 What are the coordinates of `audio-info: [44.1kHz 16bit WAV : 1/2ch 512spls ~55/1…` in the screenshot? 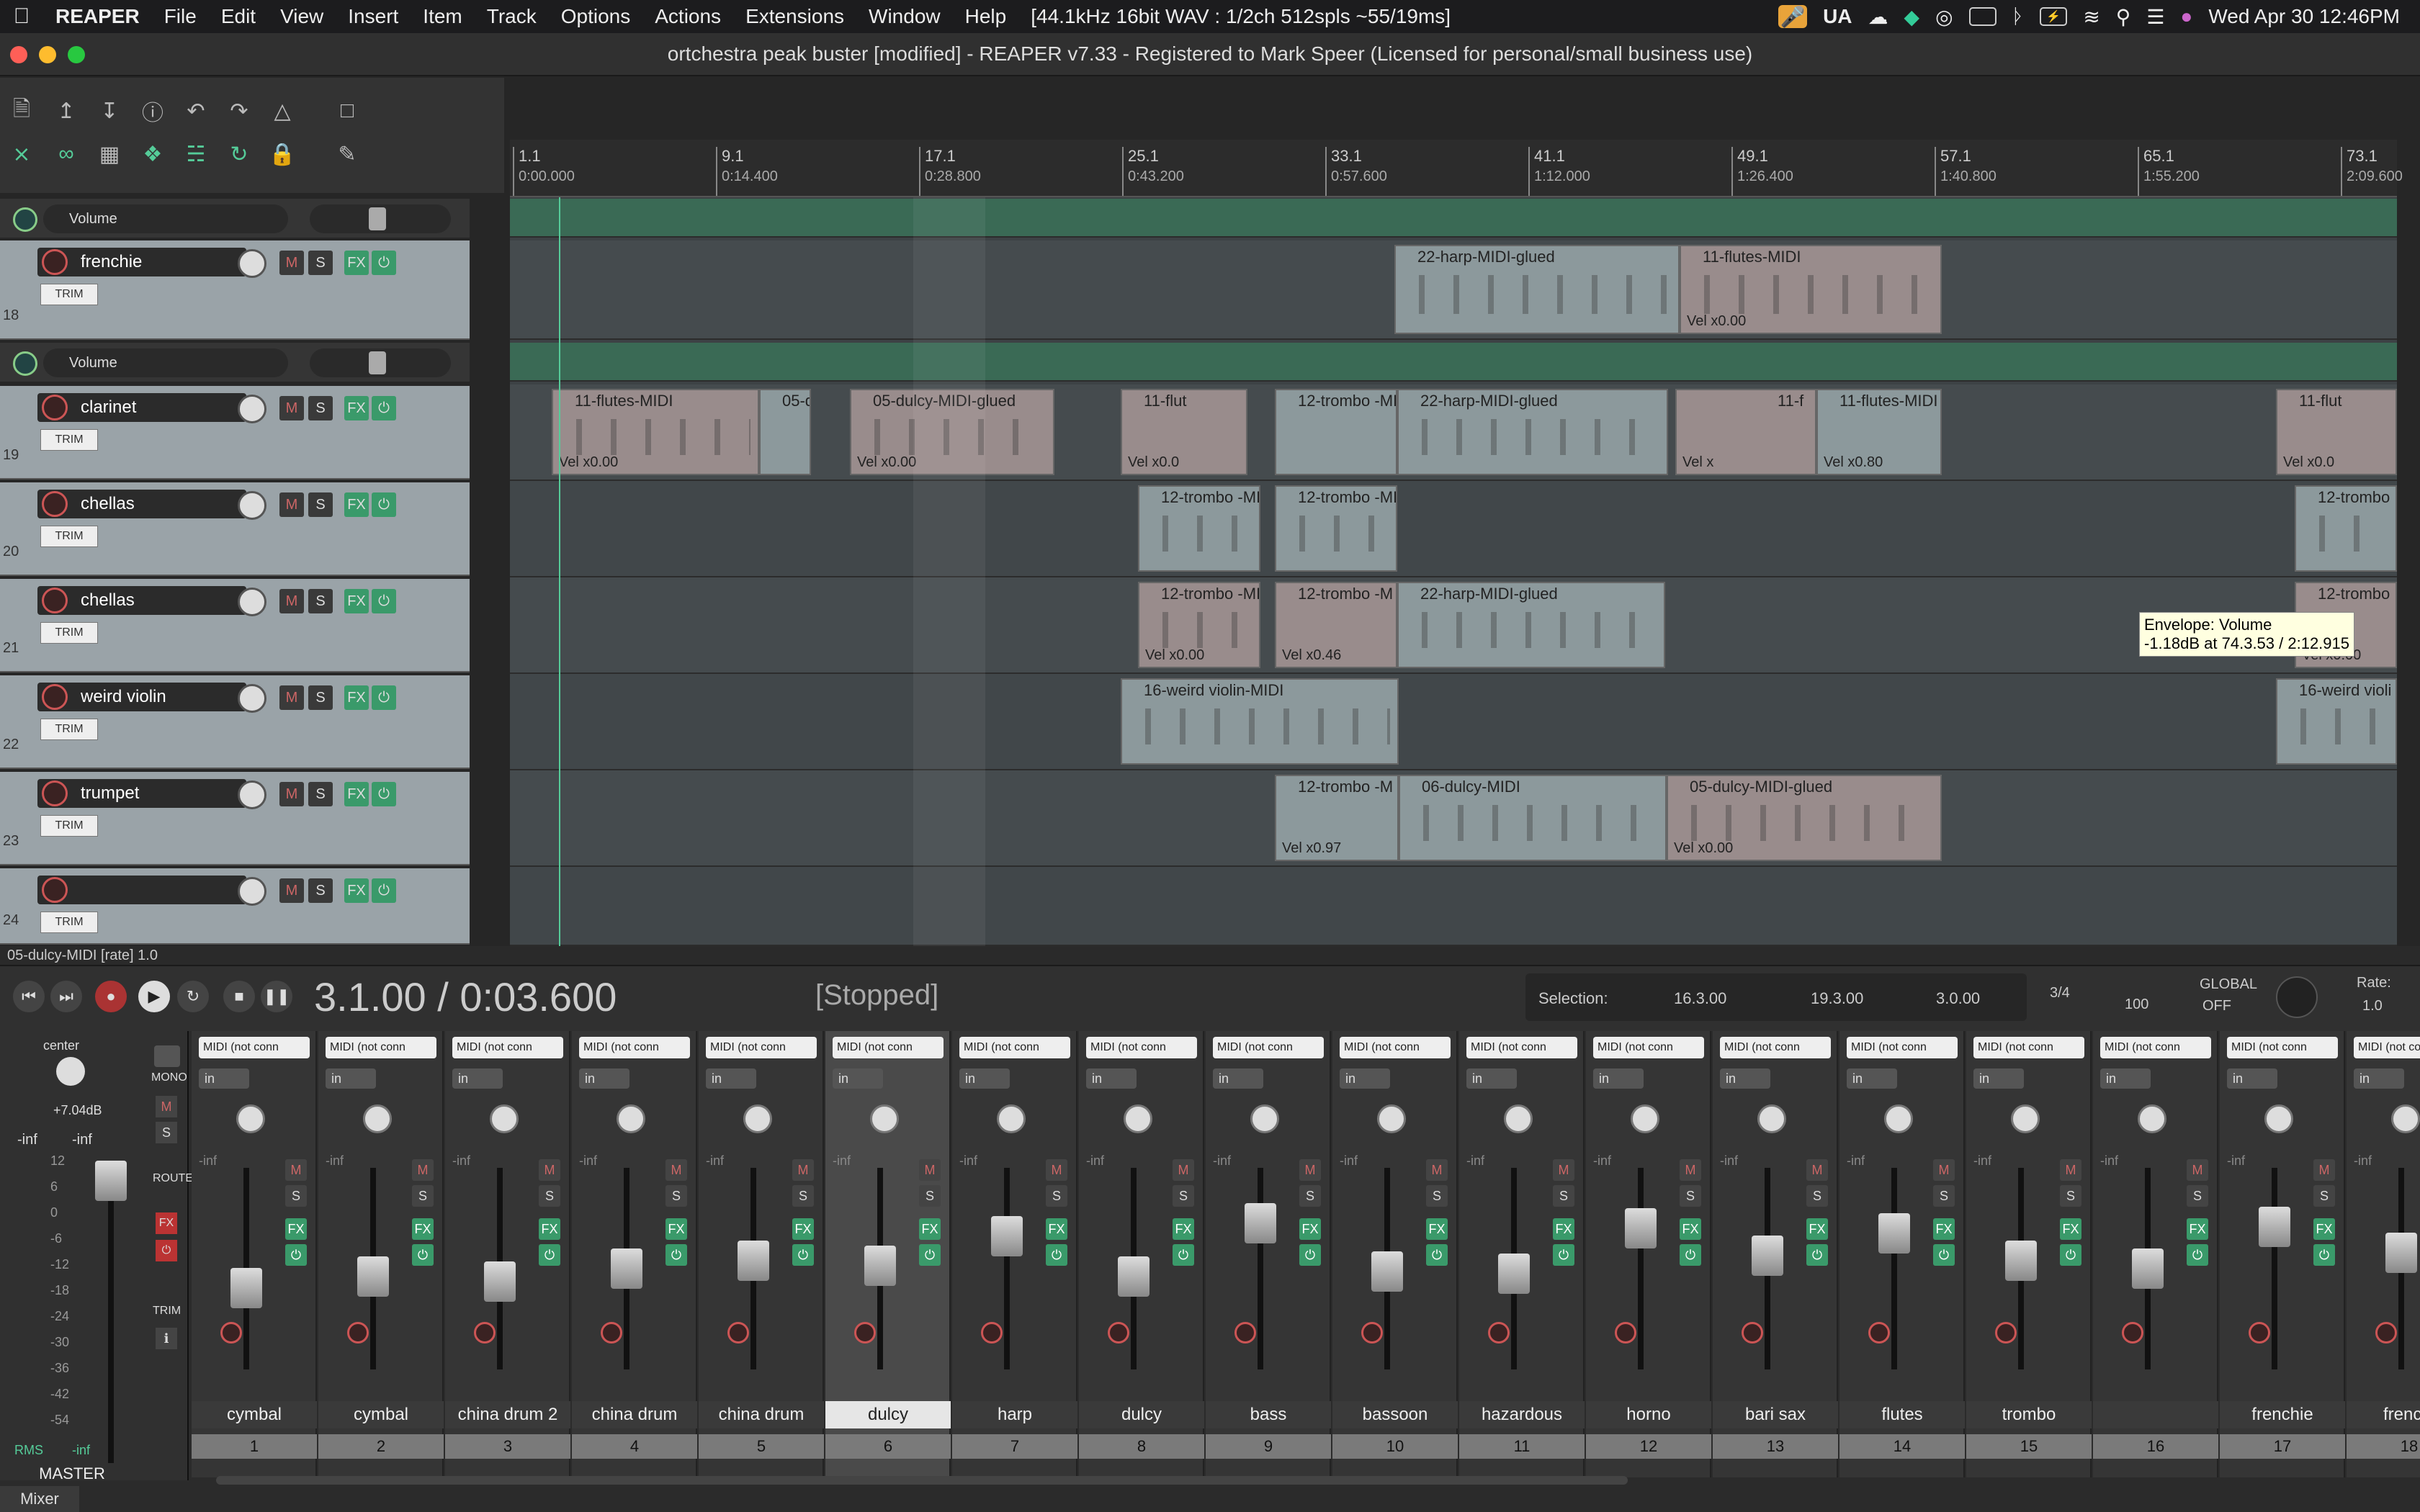 It's located at (1240, 16).